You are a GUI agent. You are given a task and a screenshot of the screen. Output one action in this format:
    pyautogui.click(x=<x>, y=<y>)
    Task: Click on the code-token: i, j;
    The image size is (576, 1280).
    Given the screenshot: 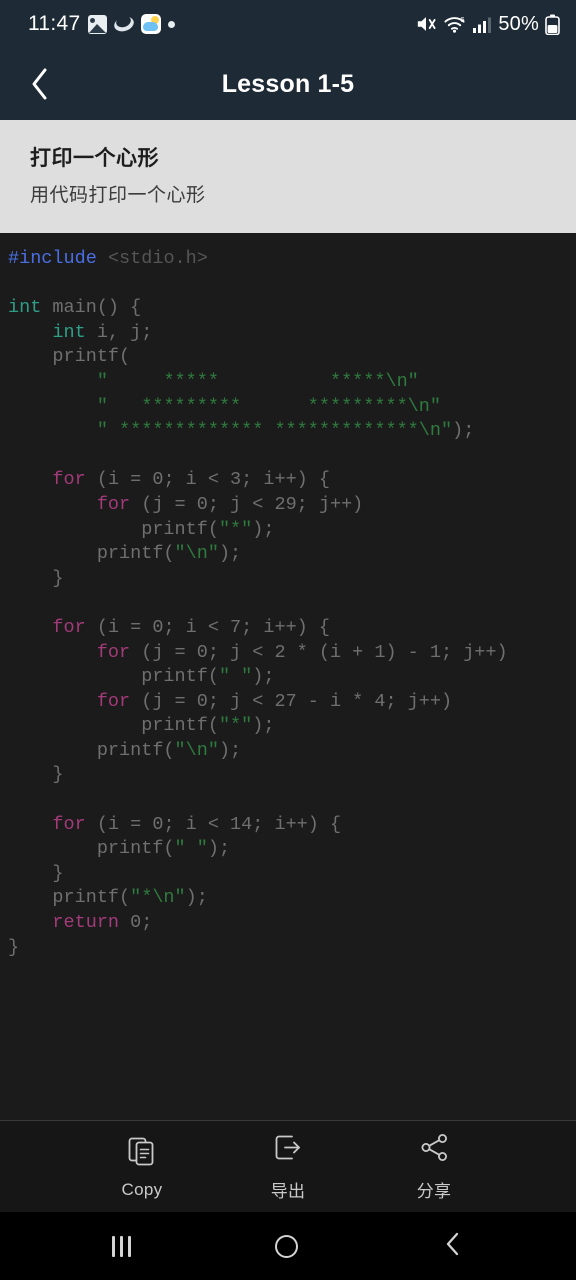 What is the action you would take?
    pyautogui.click(x=119, y=332)
    